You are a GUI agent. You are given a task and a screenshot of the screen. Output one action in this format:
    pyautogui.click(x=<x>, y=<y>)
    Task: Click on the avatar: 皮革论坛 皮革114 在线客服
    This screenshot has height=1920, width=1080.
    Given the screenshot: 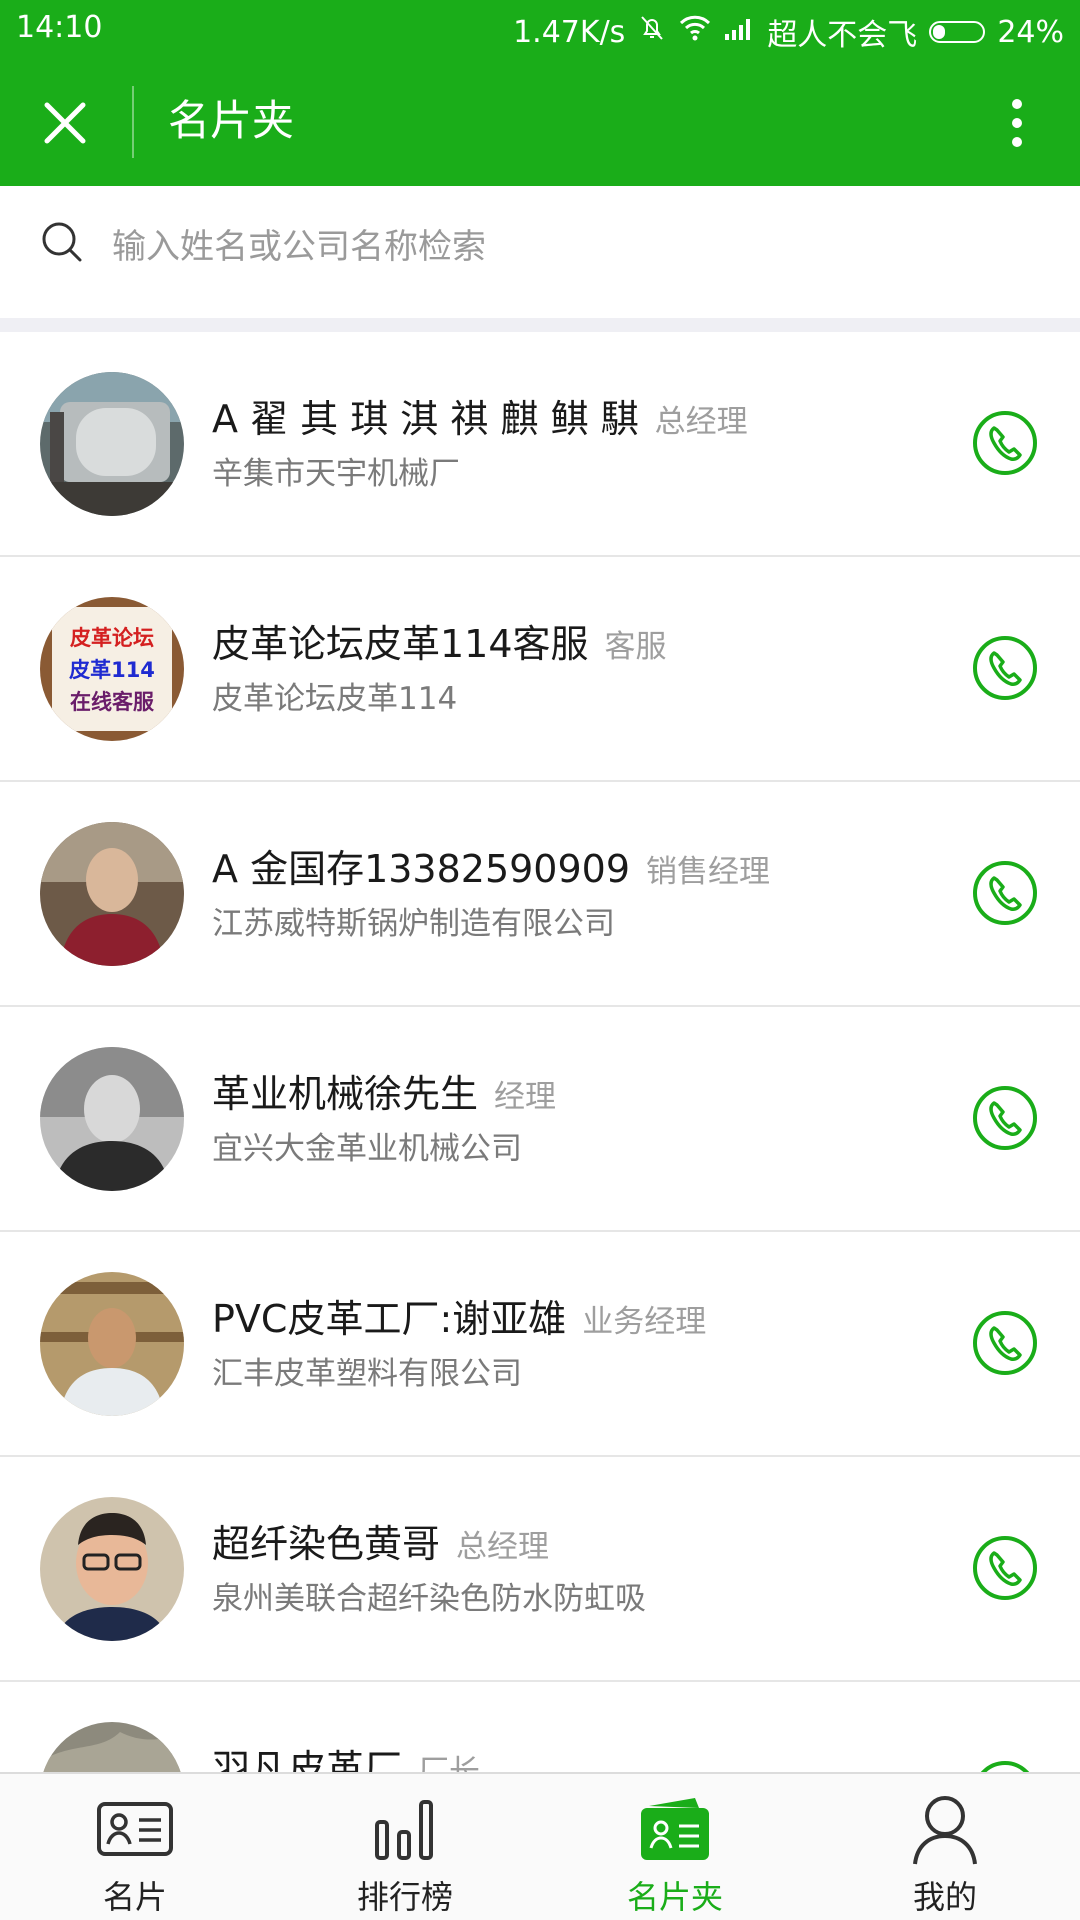 What is the action you would take?
    pyautogui.click(x=112, y=669)
    